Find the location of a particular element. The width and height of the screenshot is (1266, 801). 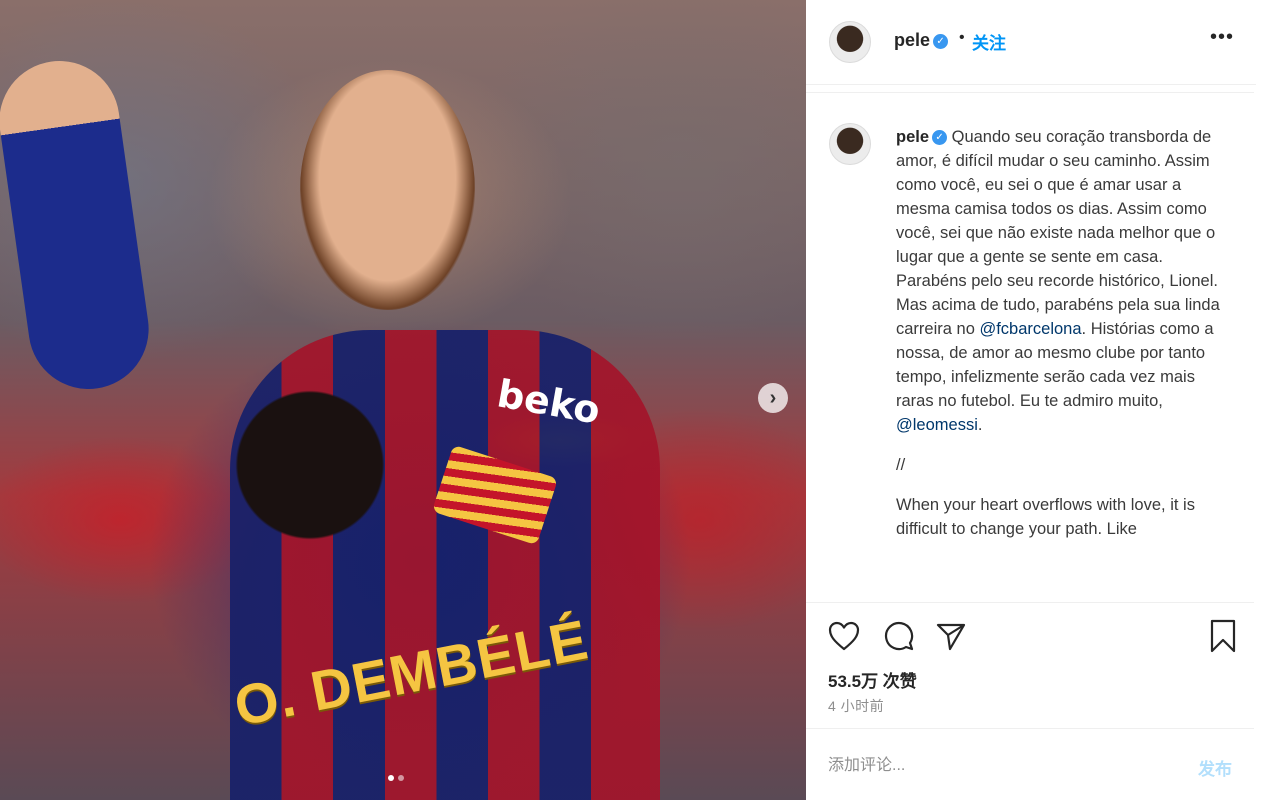

caption-avatar is located at coordinates (850, 144).